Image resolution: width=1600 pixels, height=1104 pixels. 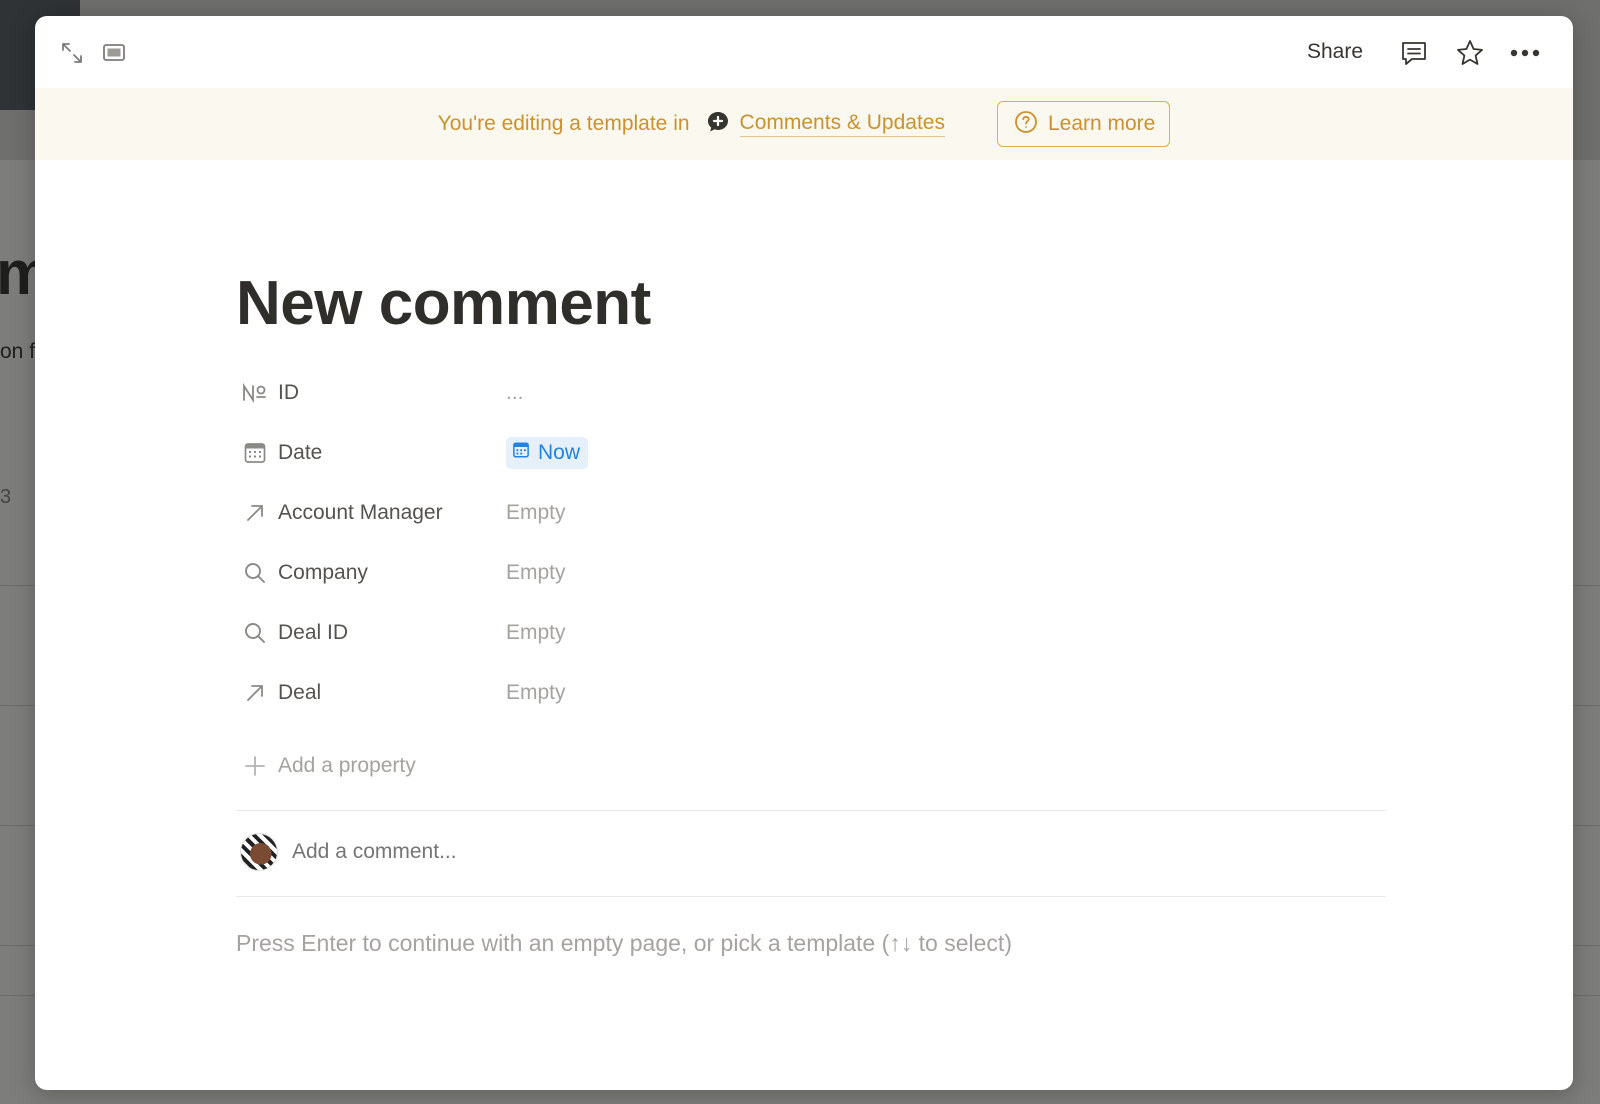 I want to click on star-icon, so click(x=1470, y=53).